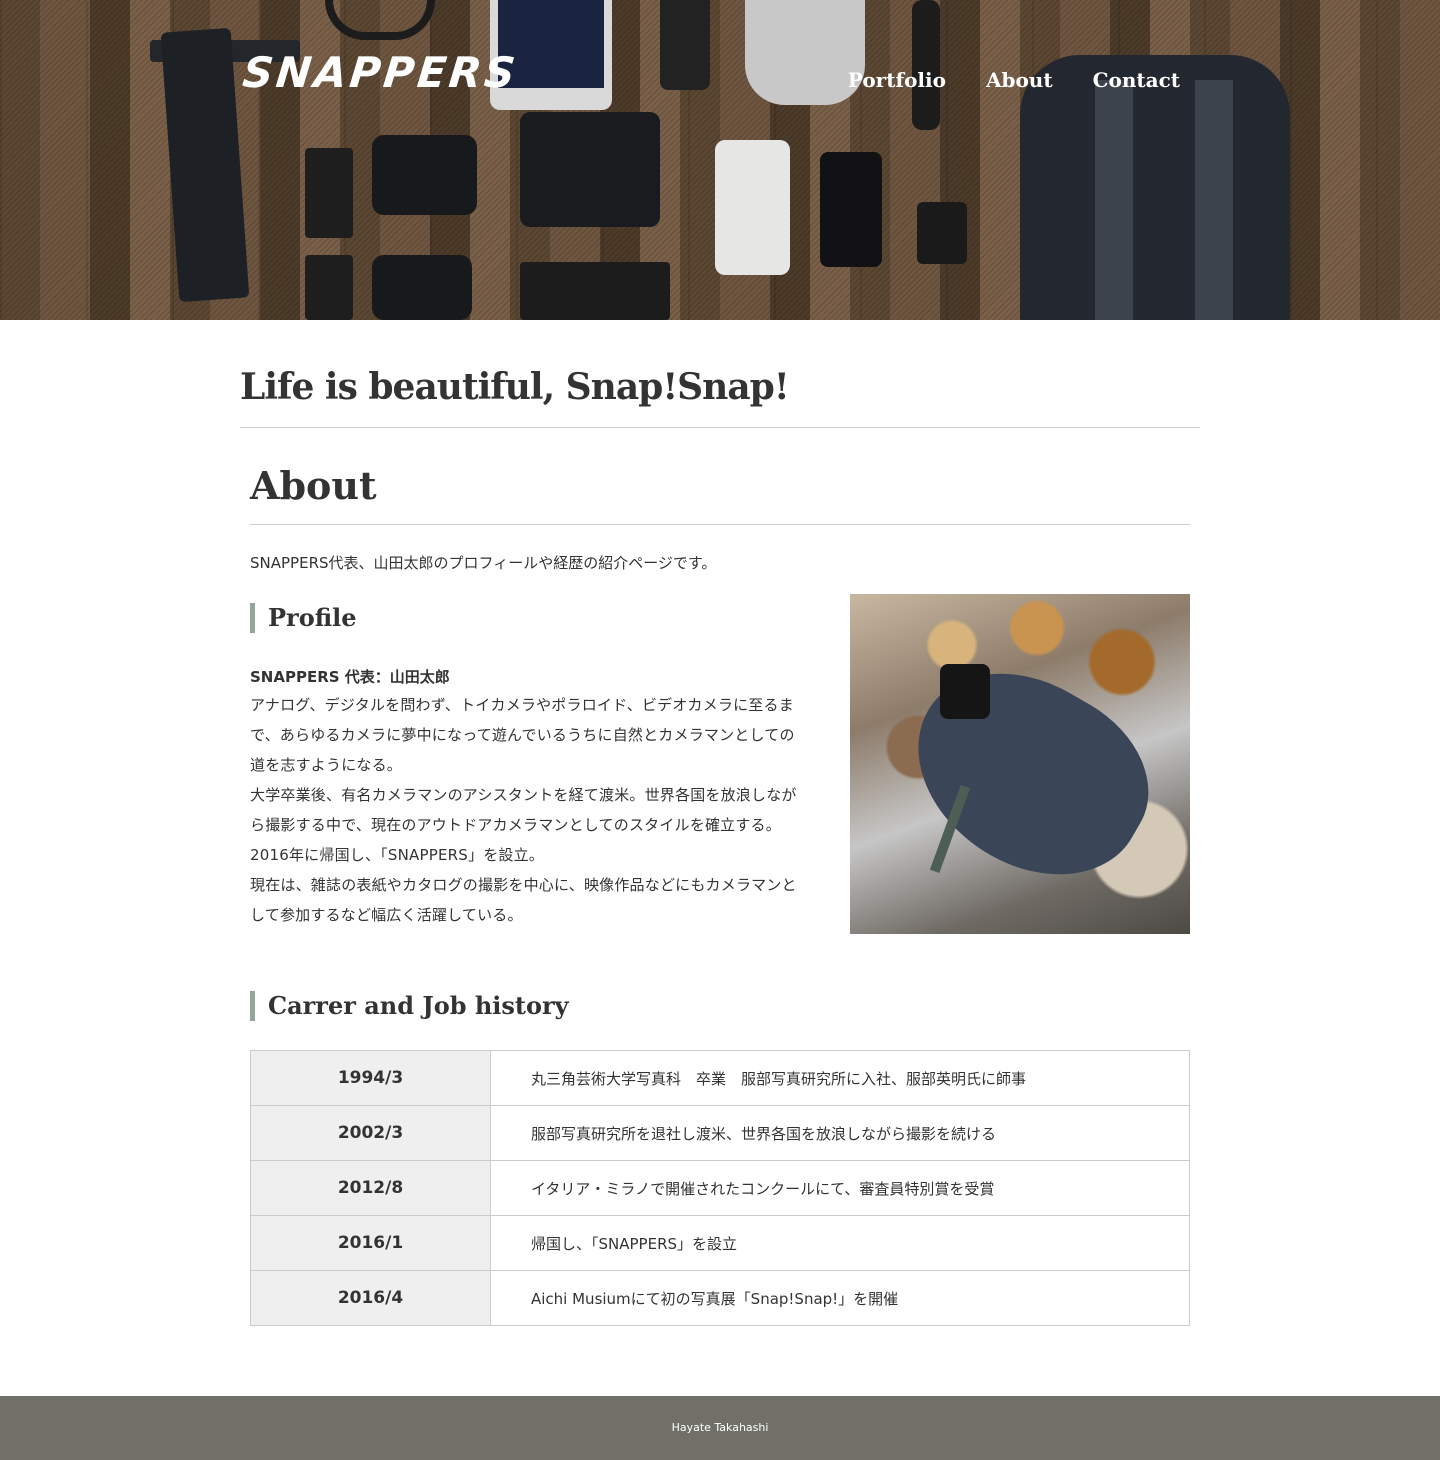 This screenshot has width=1440, height=1460. Describe the element at coordinates (942, 233) in the screenshot. I see `hero-photo-flash` at that location.